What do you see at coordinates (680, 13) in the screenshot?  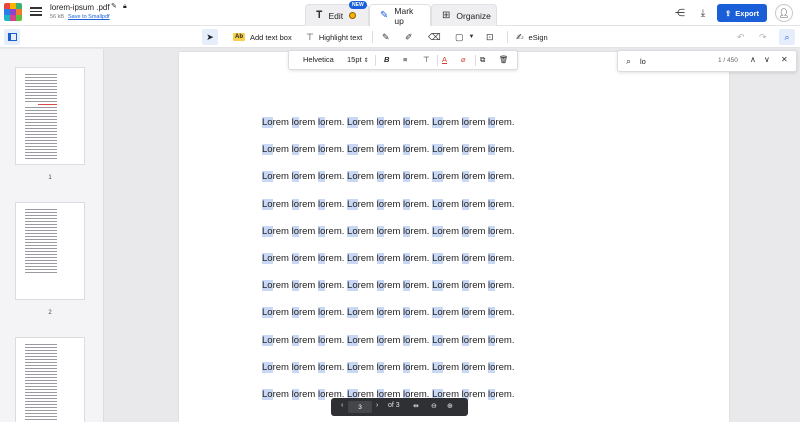 I see `share-icon: ⋲` at bounding box center [680, 13].